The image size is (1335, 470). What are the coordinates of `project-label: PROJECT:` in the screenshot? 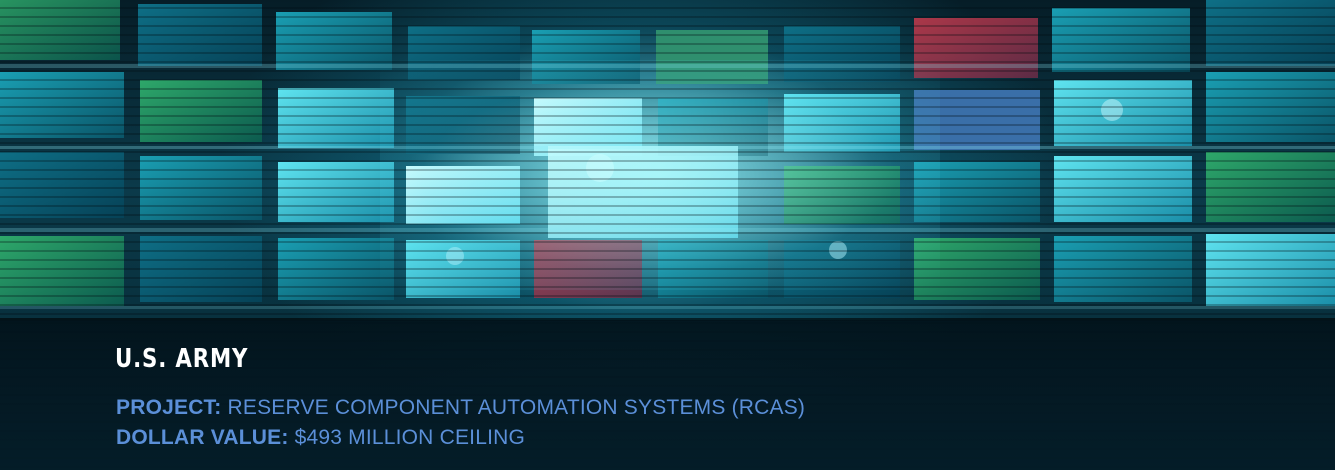 It's located at (169, 407).